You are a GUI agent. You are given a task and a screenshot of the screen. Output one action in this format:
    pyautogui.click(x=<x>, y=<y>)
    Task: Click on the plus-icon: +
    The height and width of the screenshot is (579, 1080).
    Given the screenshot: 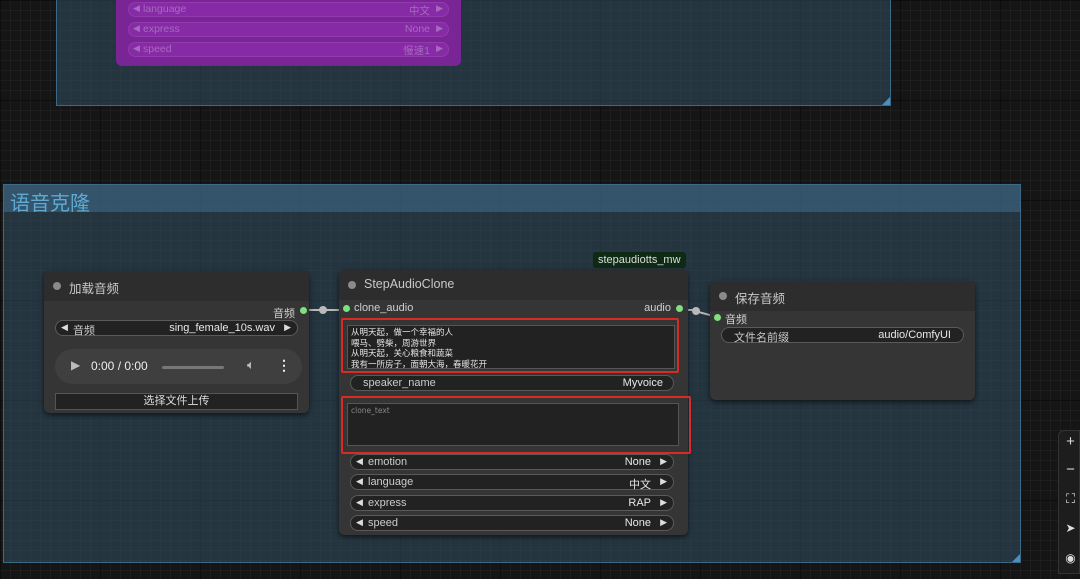 What is the action you would take?
    pyautogui.click(x=1070, y=447)
    